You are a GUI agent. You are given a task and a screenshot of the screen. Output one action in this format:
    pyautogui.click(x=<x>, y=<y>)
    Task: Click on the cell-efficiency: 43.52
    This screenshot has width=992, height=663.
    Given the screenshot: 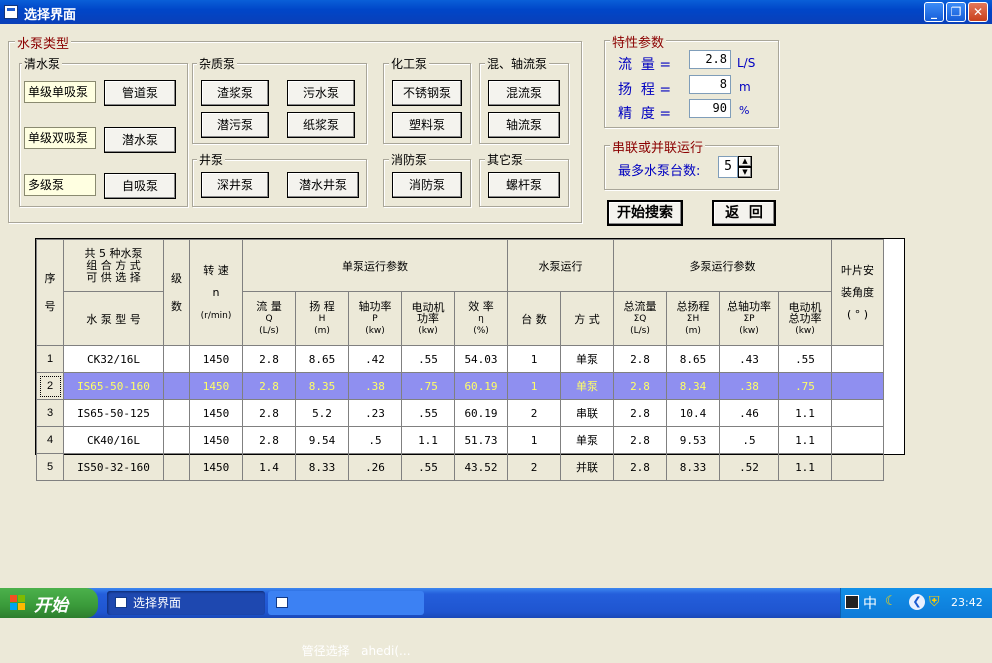 What is the action you would take?
    pyautogui.click(x=481, y=467)
    